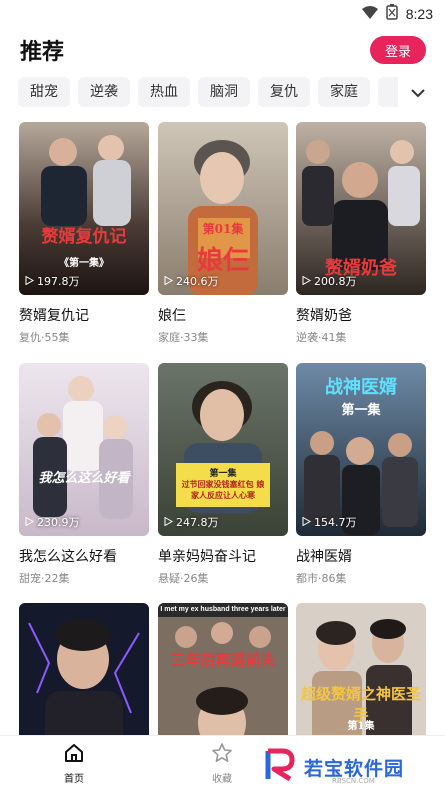  I want to click on view-count: 240.6万, so click(191, 281).